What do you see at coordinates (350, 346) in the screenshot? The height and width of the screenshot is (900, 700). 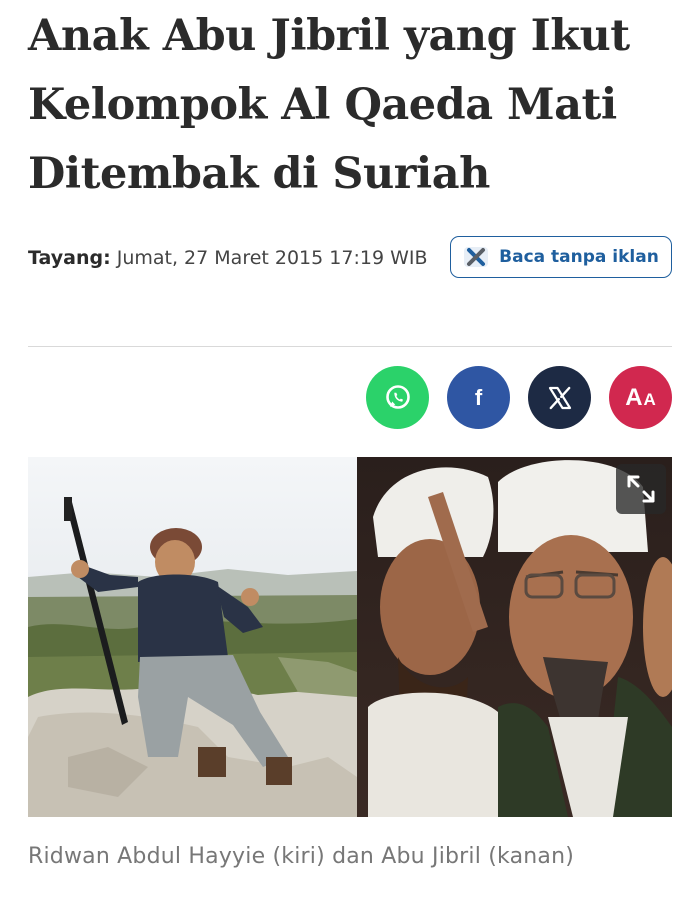 I see `divider` at bounding box center [350, 346].